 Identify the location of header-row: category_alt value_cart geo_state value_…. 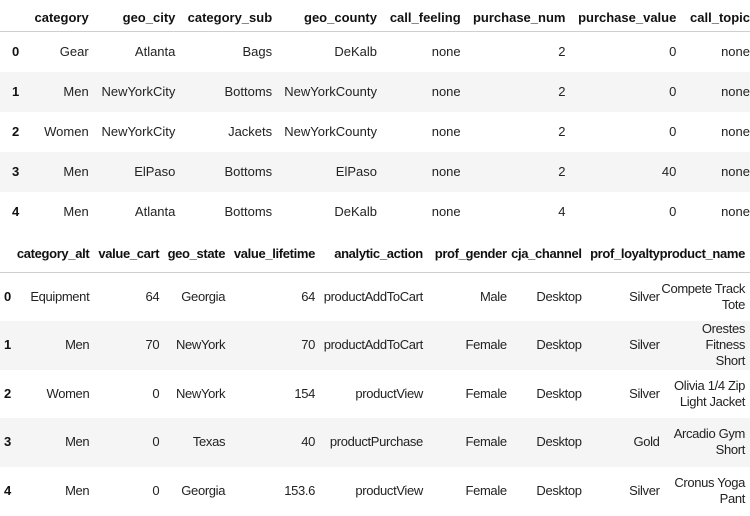
(375, 254).